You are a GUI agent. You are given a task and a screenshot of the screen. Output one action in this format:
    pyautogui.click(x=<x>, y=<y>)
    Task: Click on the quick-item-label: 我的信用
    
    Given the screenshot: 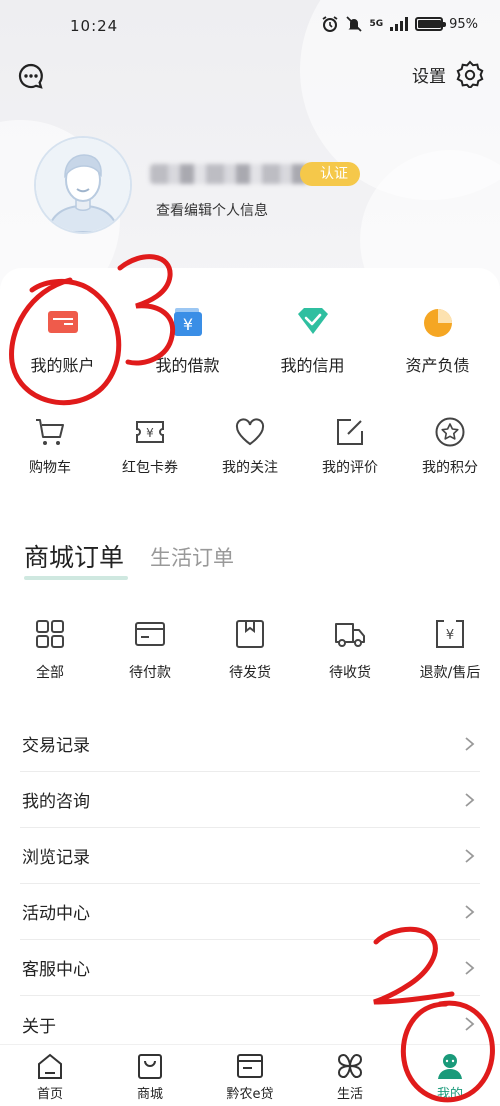 What is the action you would take?
    pyautogui.click(x=312, y=365)
    